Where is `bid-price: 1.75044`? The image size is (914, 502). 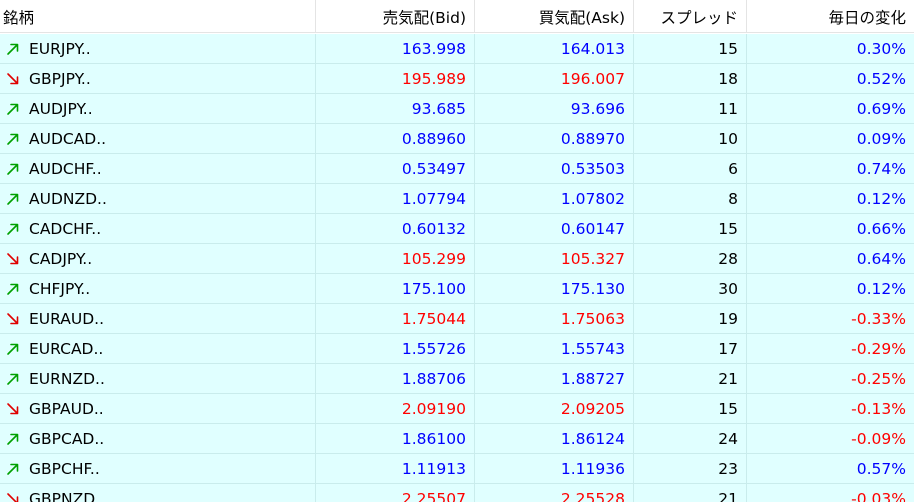 bid-price: 1.75044 is located at coordinates (395, 319).